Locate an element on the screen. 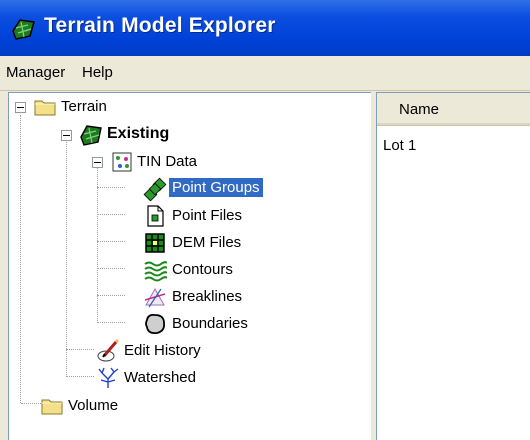 The width and height of the screenshot is (530, 440). tree-label-dem-files: DEM Files is located at coordinates (207, 242).